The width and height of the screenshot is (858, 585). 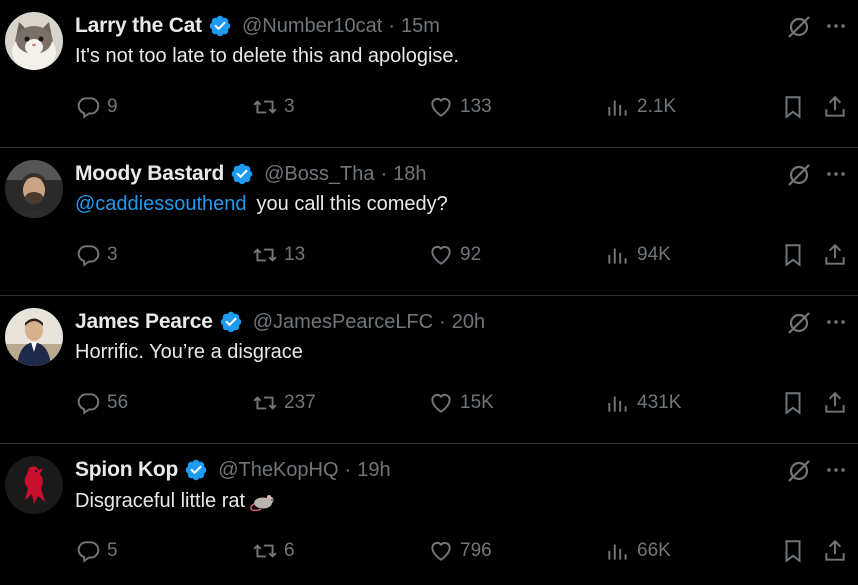 What do you see at coordinates (352, 204) in the screenshot?
I see `tweet-body: you call this comedy?` at bounding box center [352, 204].